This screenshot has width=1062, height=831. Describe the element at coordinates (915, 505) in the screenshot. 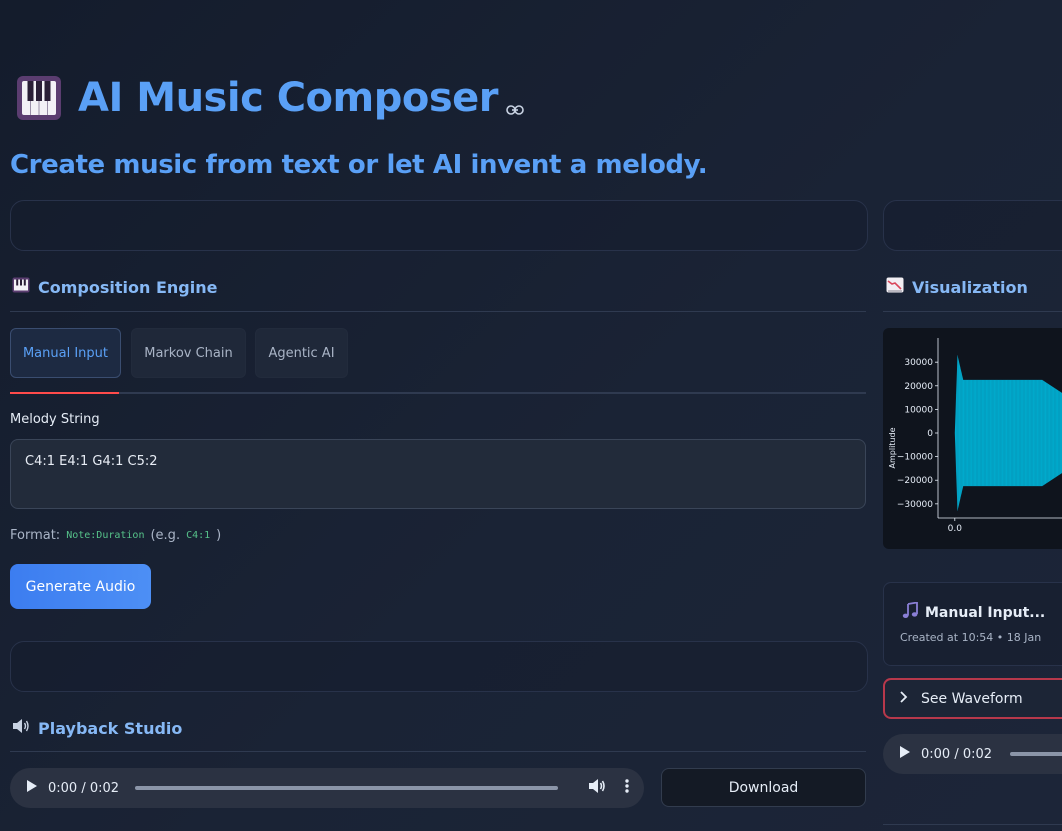

I see `y-tick-label: −30000` at that location.